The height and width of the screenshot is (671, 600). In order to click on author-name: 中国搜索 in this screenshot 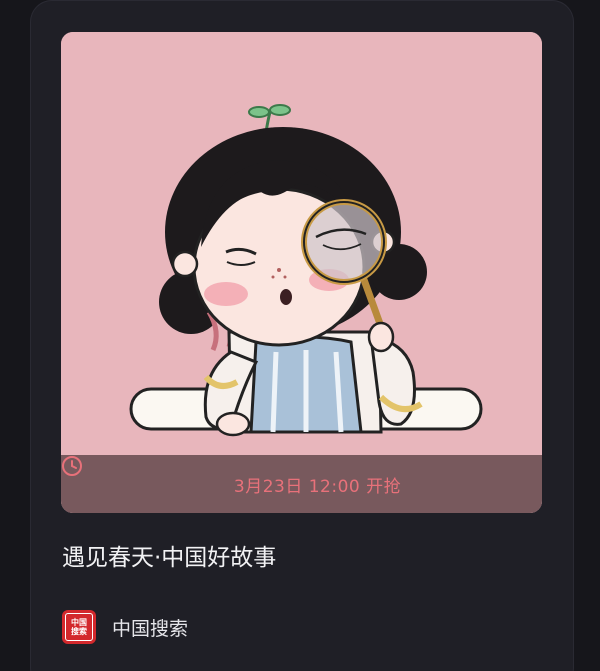, I will do `click(150, 628)`.